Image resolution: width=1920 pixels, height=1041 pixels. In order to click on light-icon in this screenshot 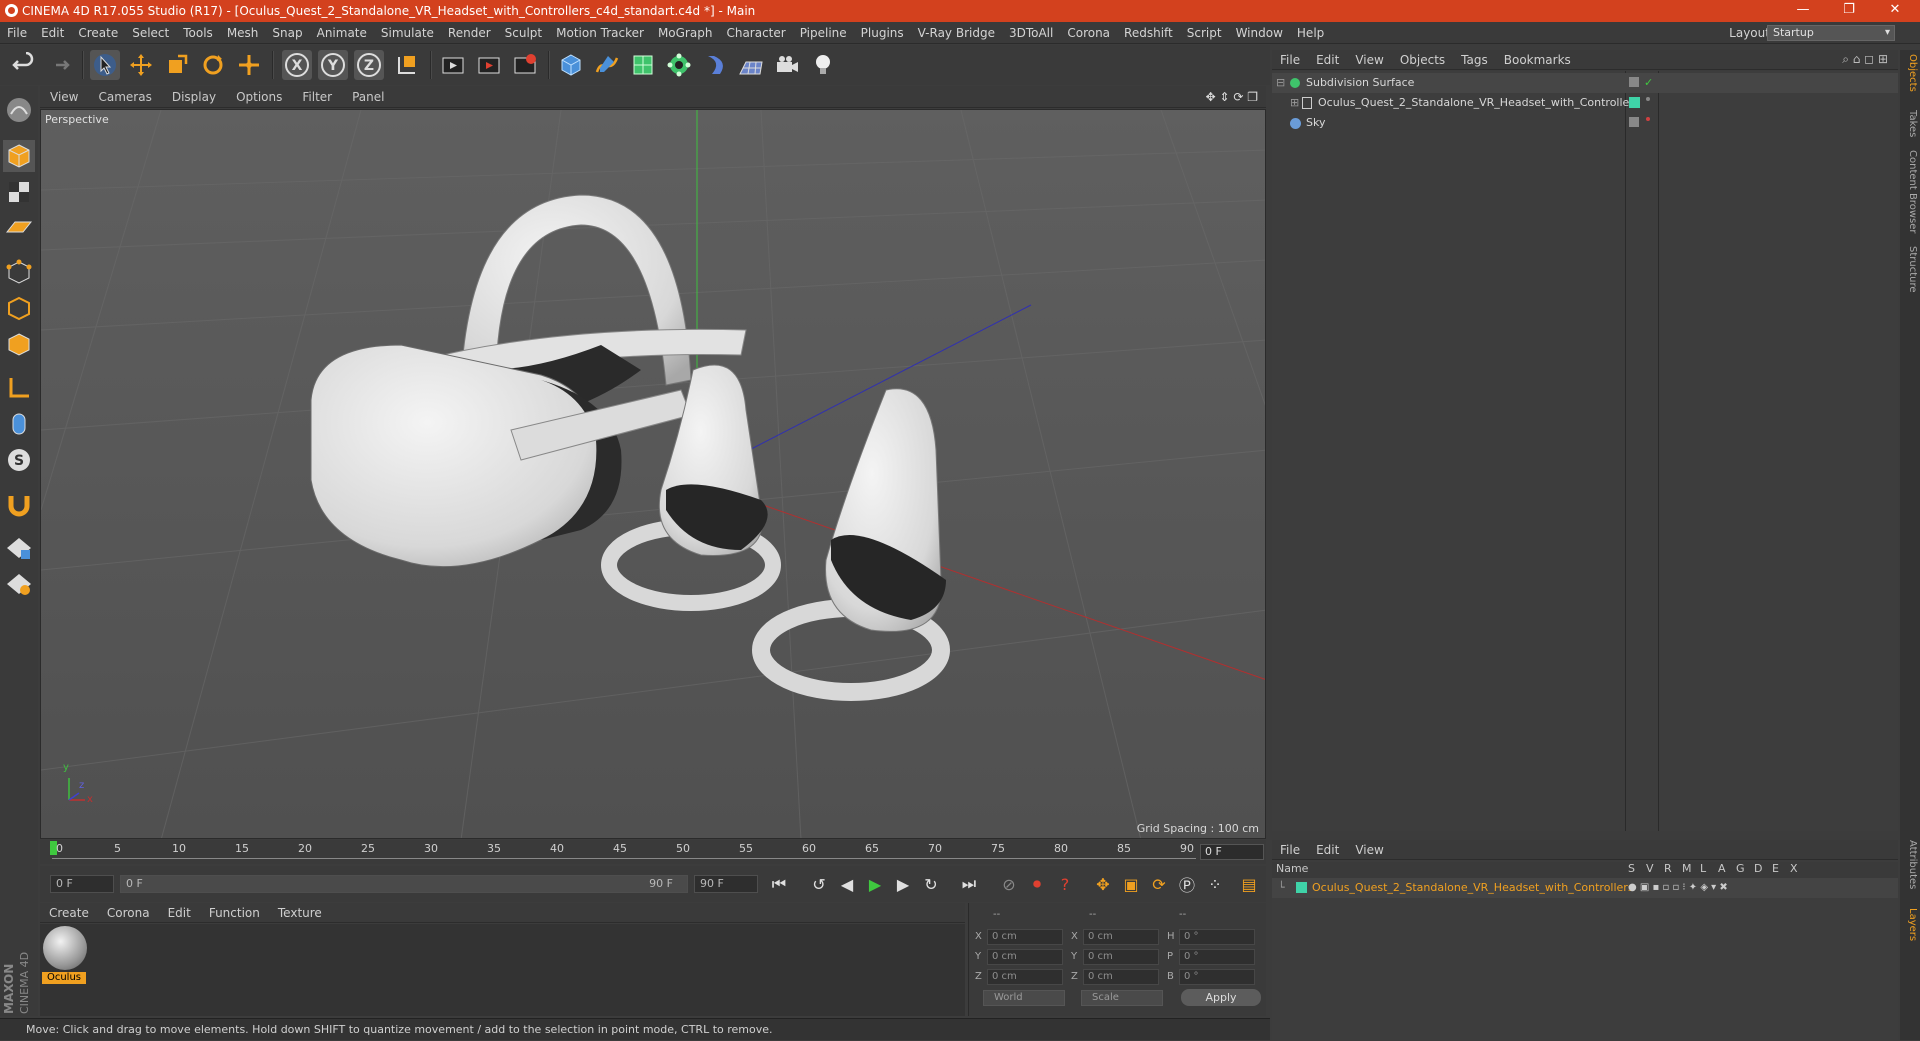, I will do `click(823, 65)`.